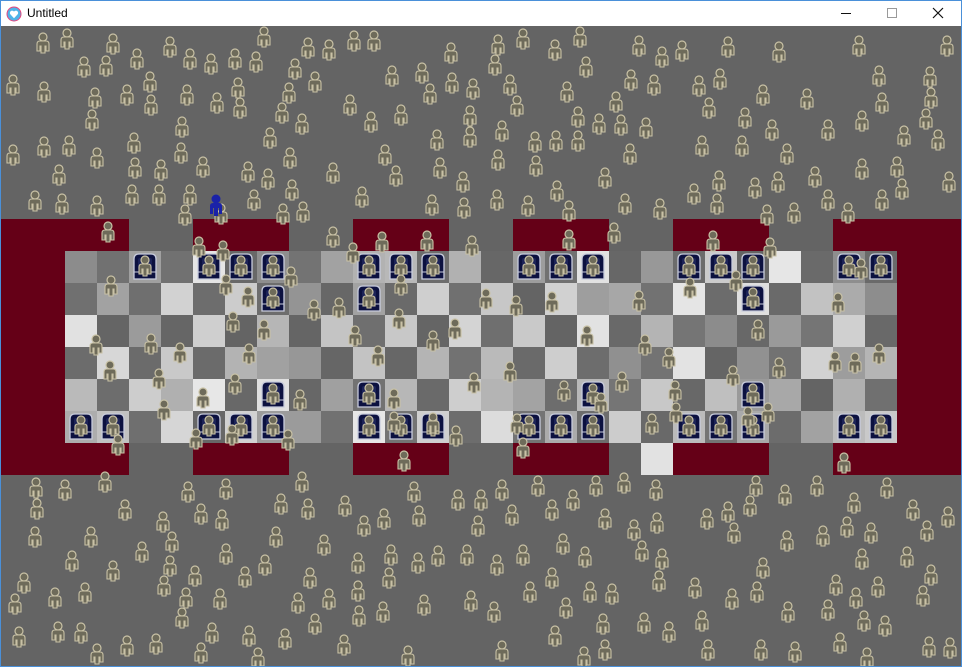 This screenshot has width=962, height=667. I want to click on title-bar: Untitled, so click(481, 13).